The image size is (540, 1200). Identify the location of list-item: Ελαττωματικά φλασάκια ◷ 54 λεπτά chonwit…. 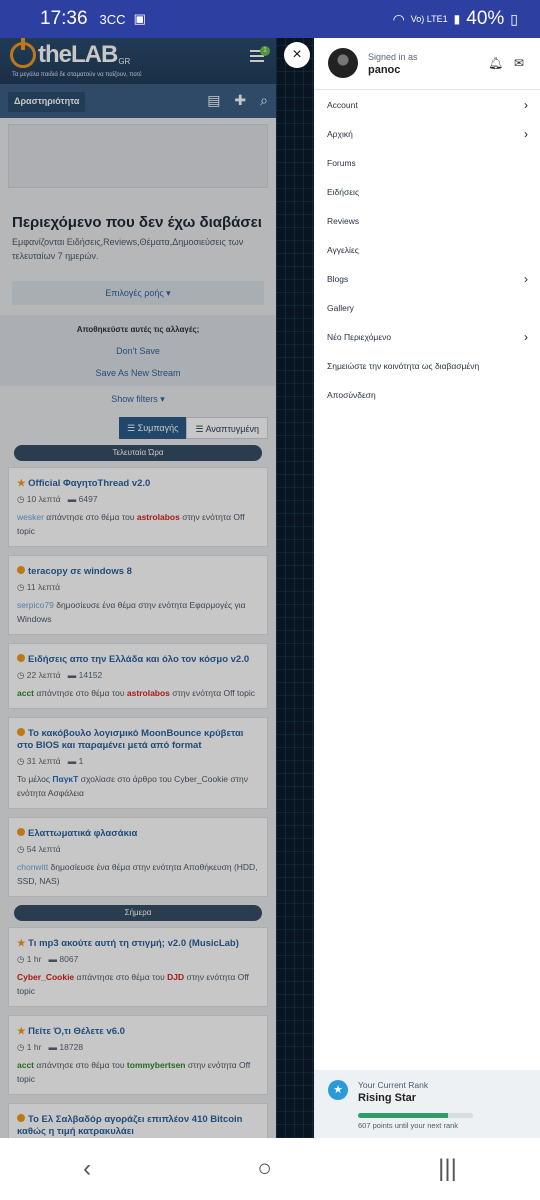
(138, 857).